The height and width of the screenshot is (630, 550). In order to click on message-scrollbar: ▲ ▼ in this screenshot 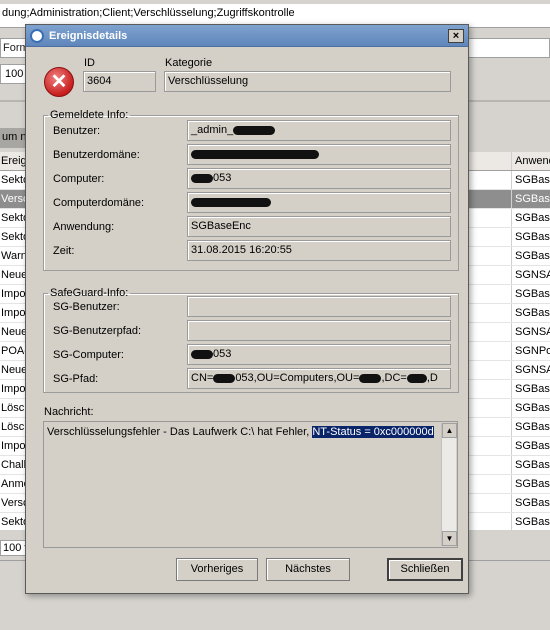, I will do `click(449, 484)`.